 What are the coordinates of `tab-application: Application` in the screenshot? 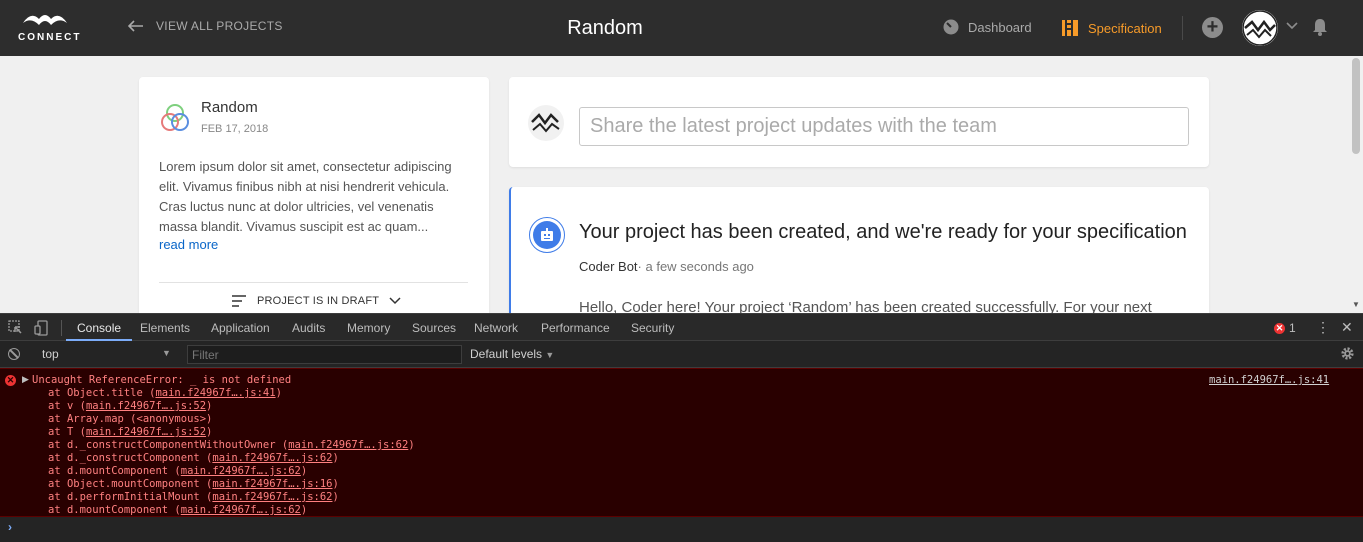 It's located at (240, 328).